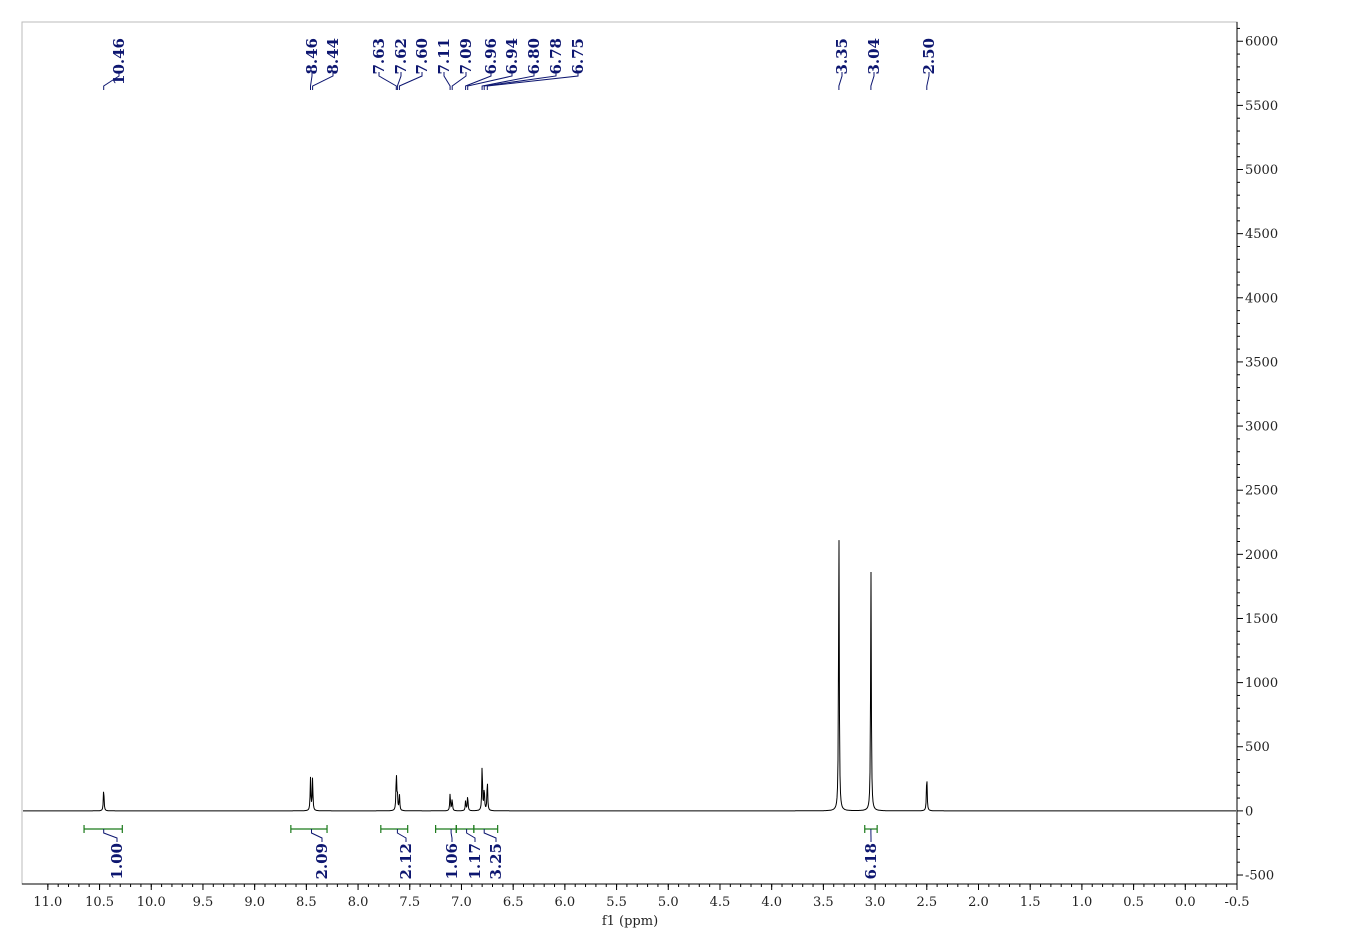 This screenshot has height=952, width=1348. I want to click on x-tick-label: -0.5, so click(1236, 902).